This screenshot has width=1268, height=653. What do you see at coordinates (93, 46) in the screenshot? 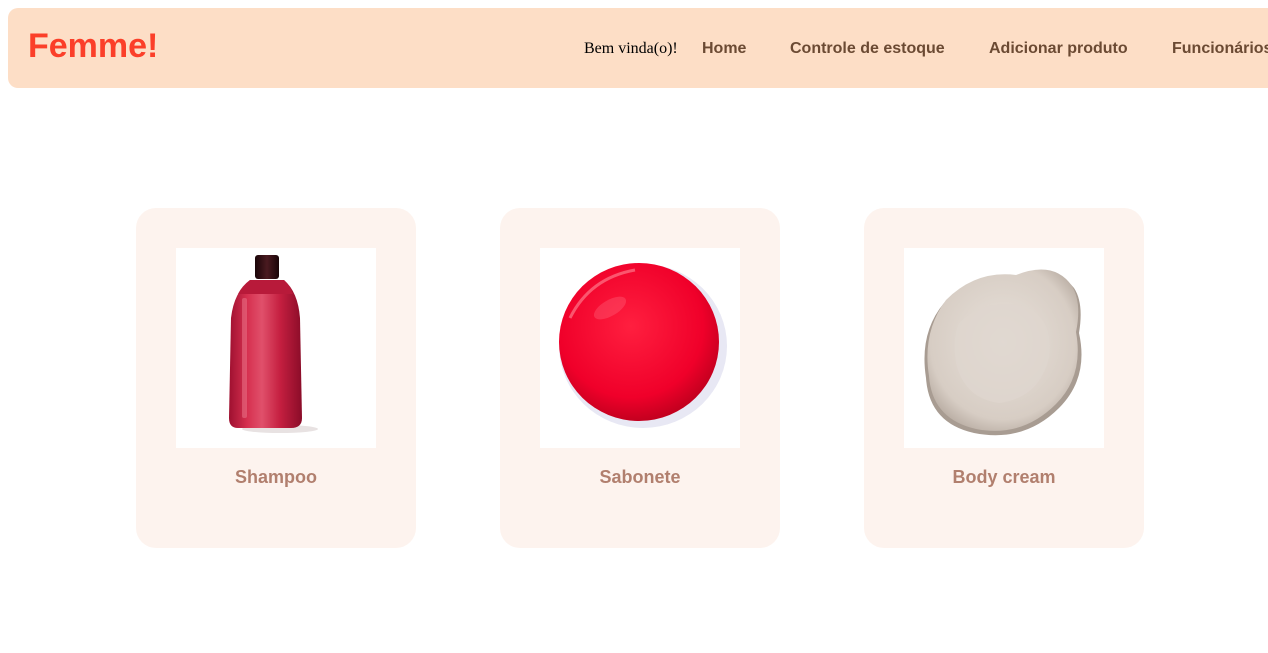
I see `logo: Femme!` at bounding box center [93, 46].